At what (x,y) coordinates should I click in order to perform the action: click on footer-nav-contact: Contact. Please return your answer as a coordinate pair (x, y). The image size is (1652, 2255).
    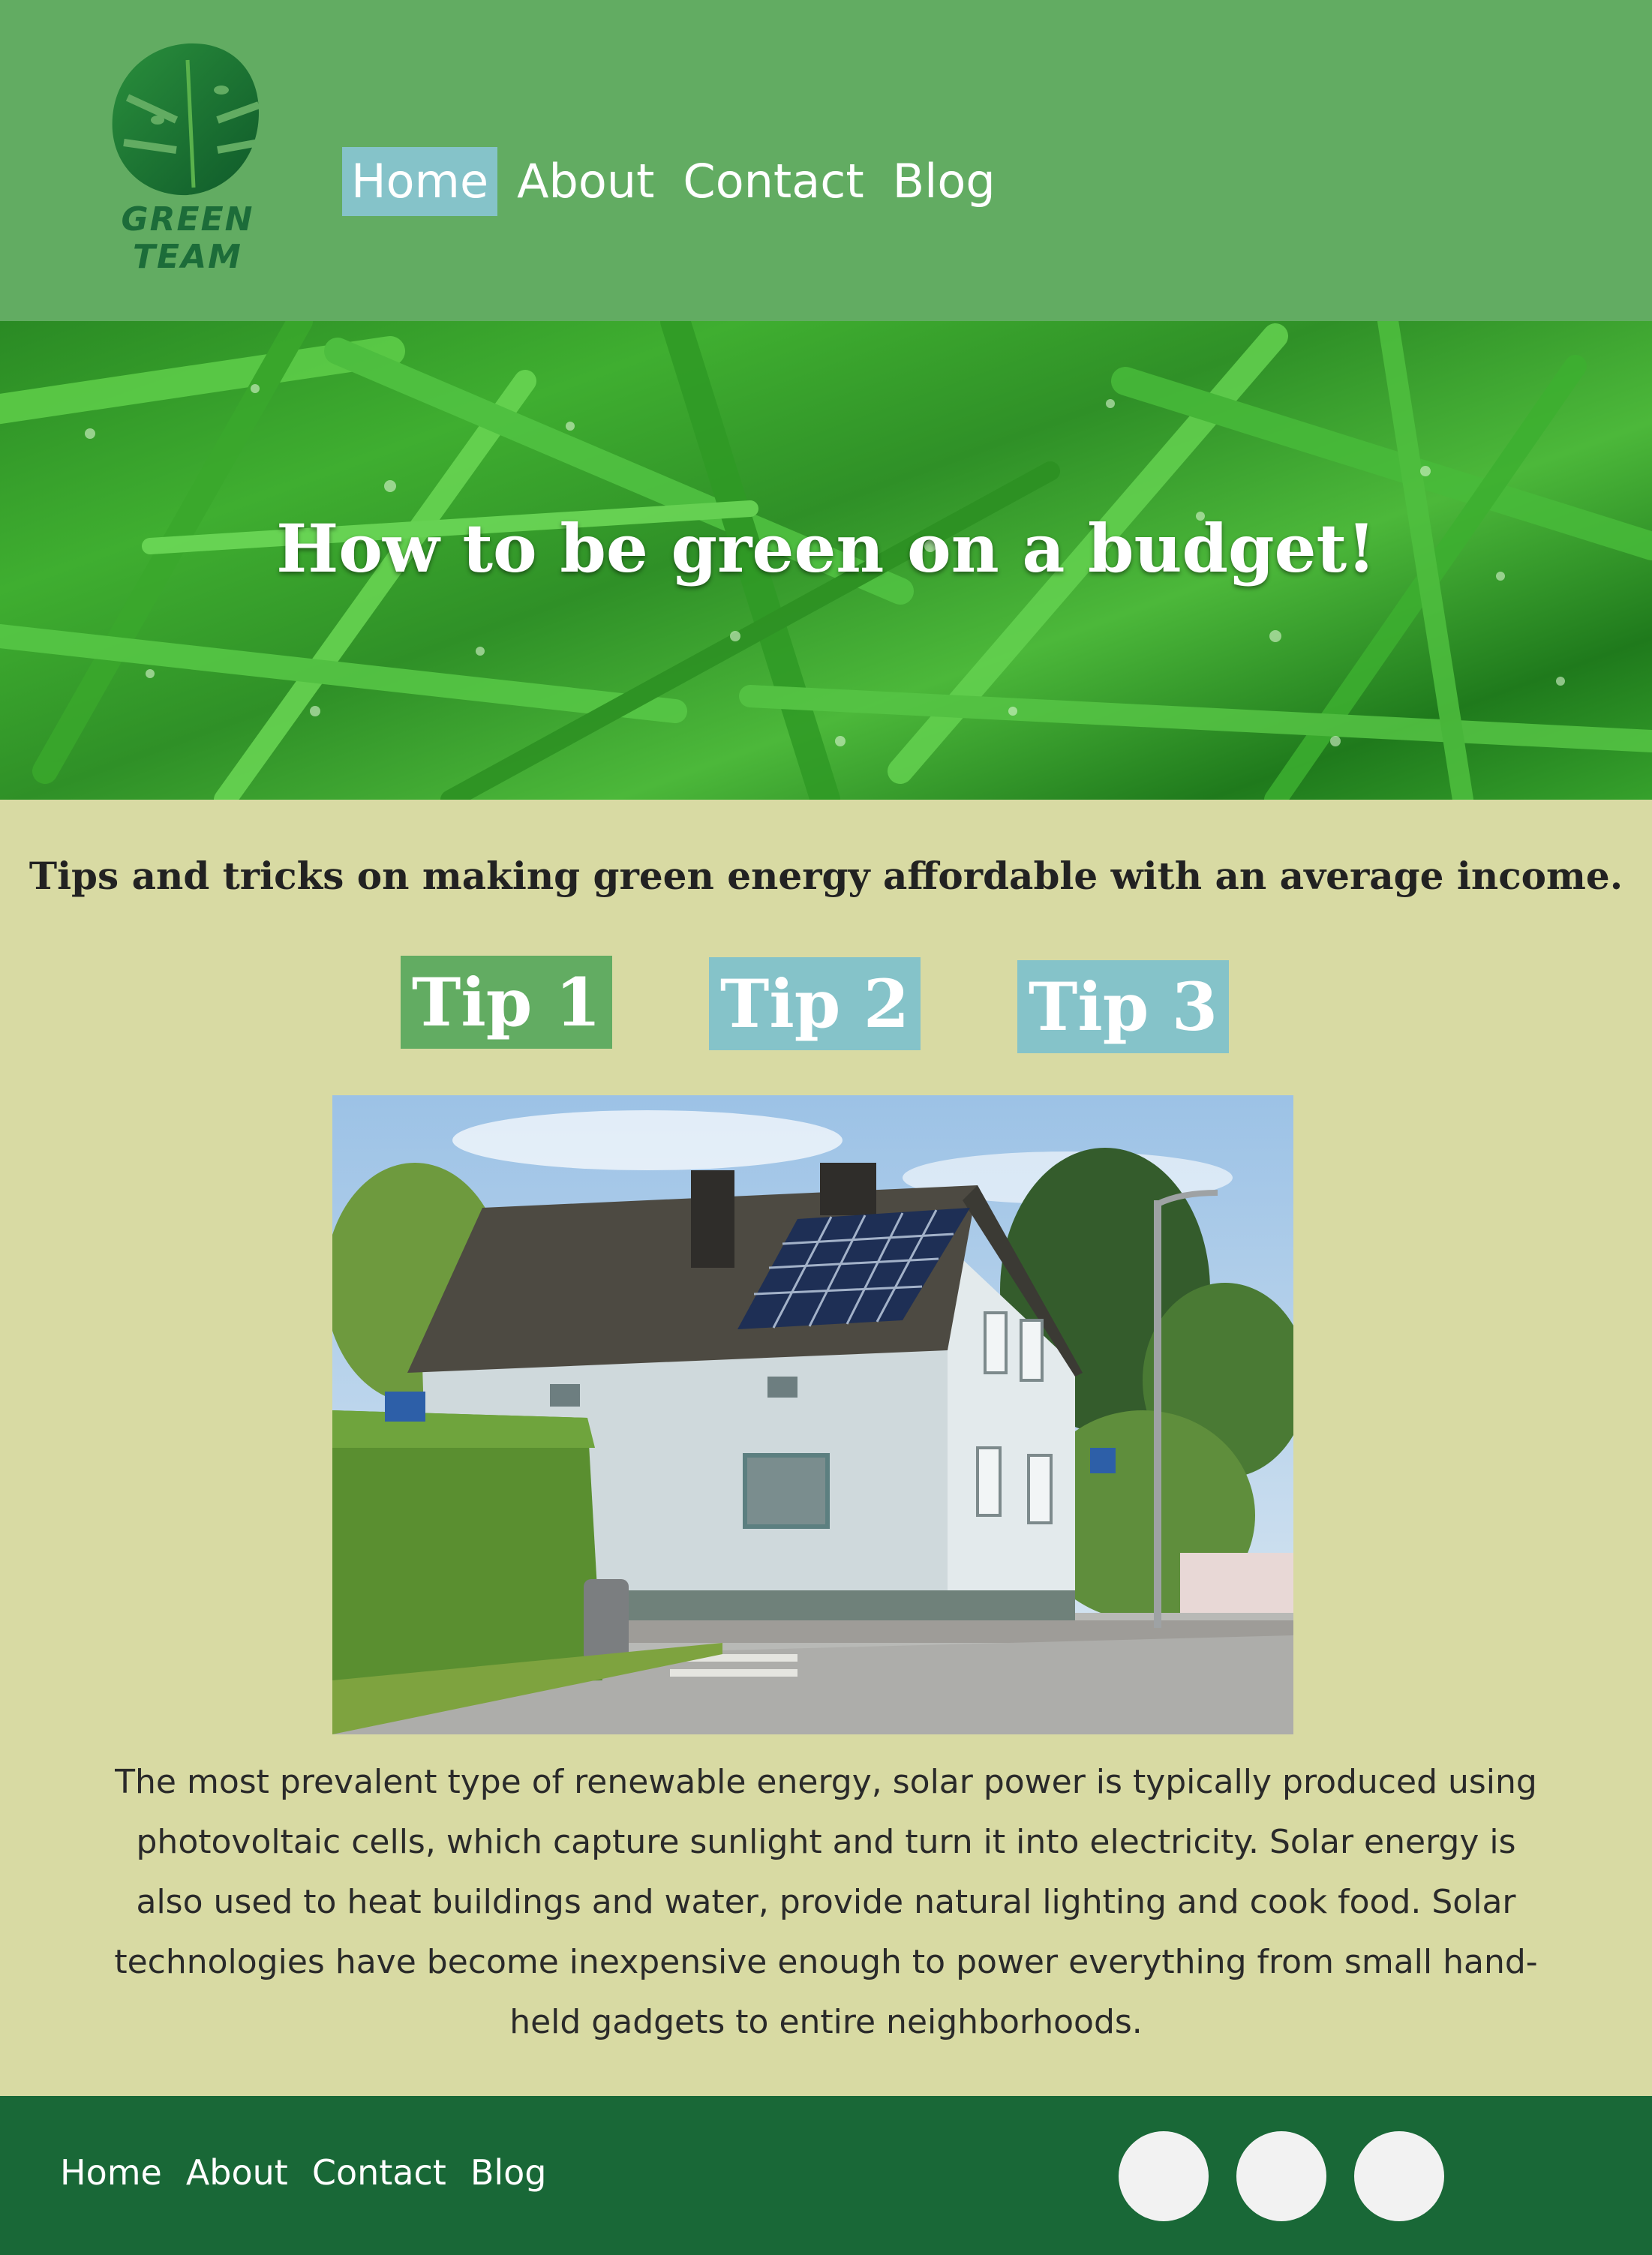
    Looking at the image, I should click on (379, 2172).